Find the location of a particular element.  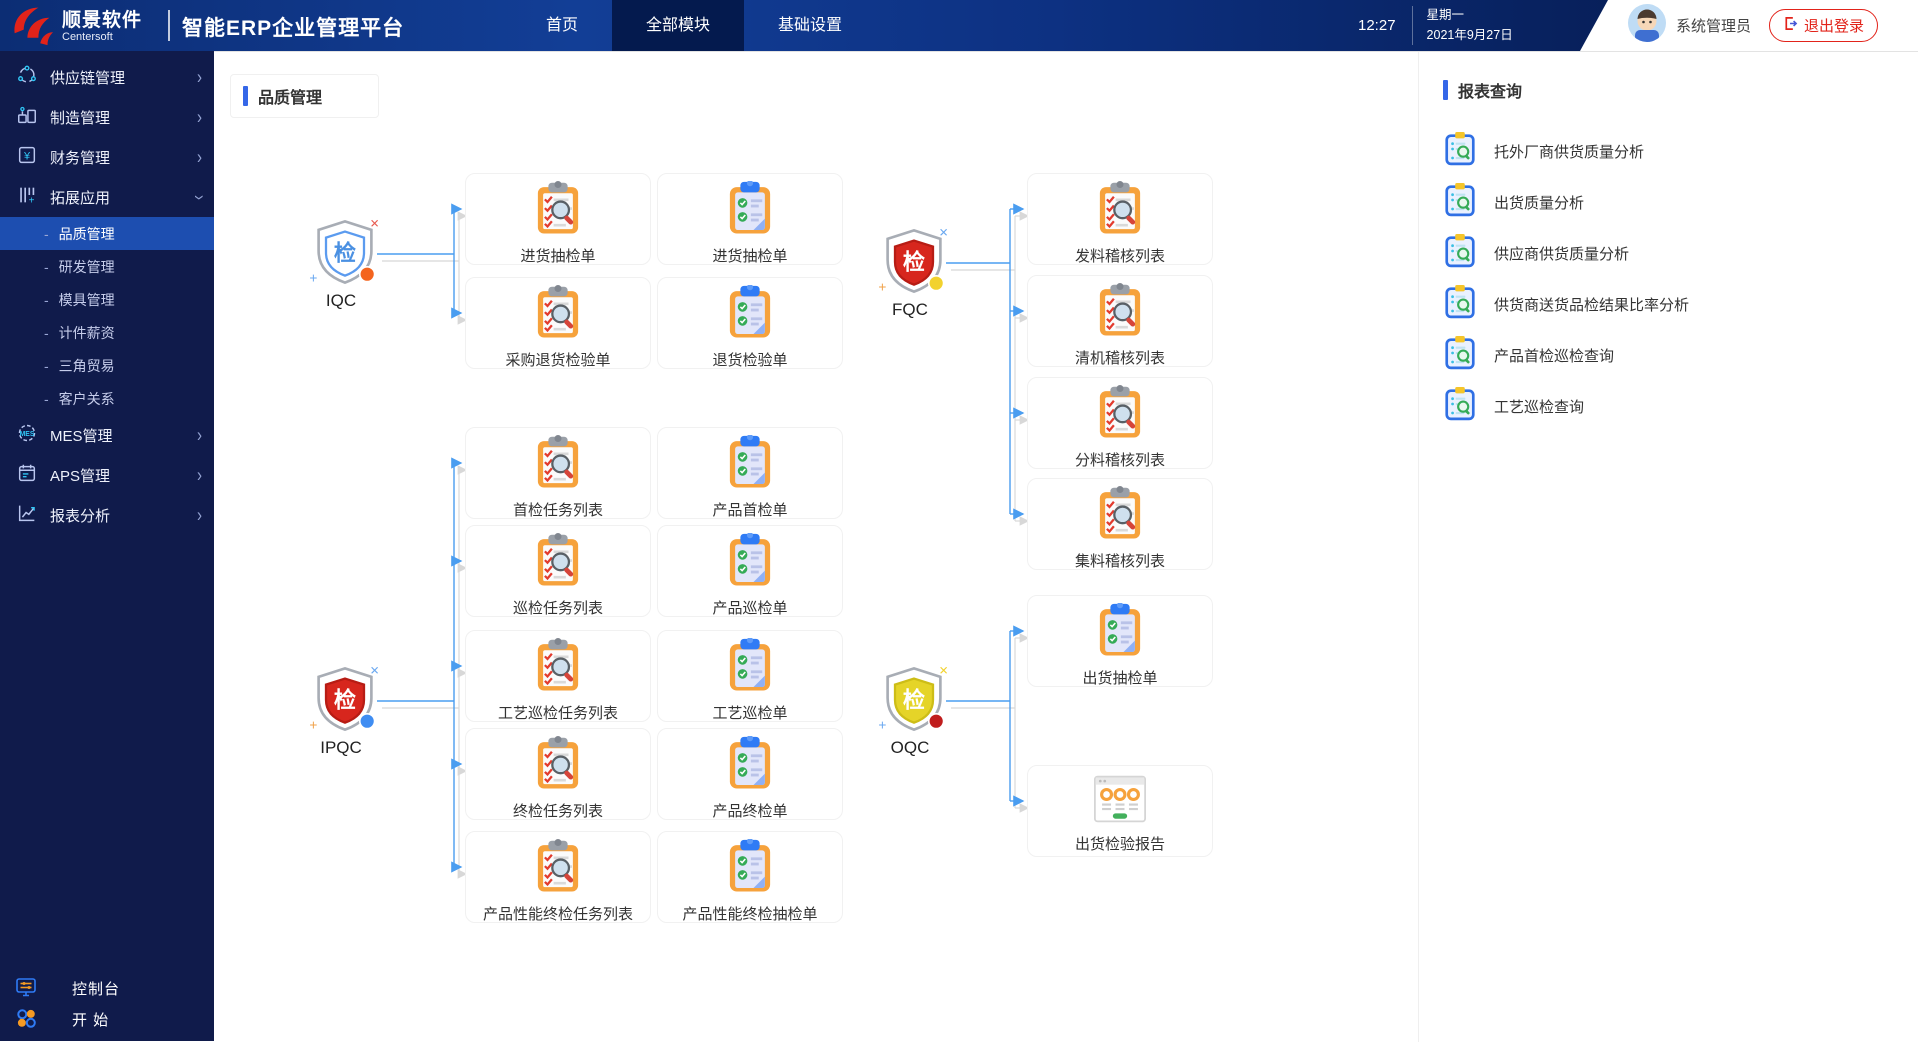

flow-node-终检任务列表: 终检任务列表 is located at coordinates (558, 774).